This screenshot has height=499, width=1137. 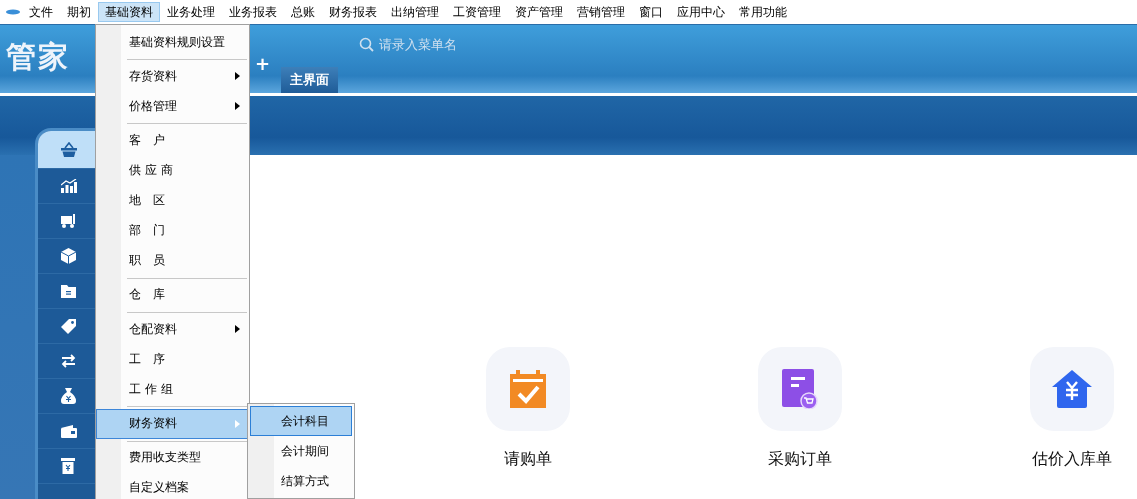 I want to click on menu-item: 自定义档案, so click(x=172, y=485).